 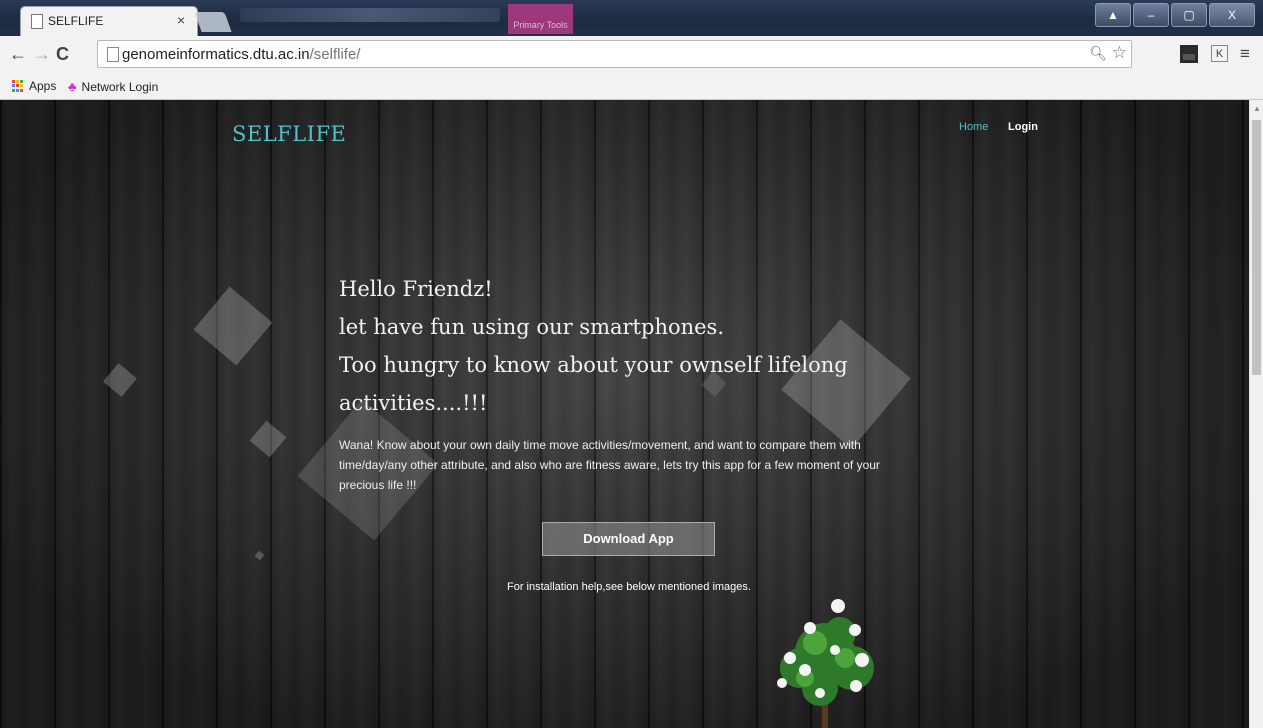 What do you see at coordinates (62, 54) in the screenshot?
I see `reload-icon: C` at bounding box center [62, 54].